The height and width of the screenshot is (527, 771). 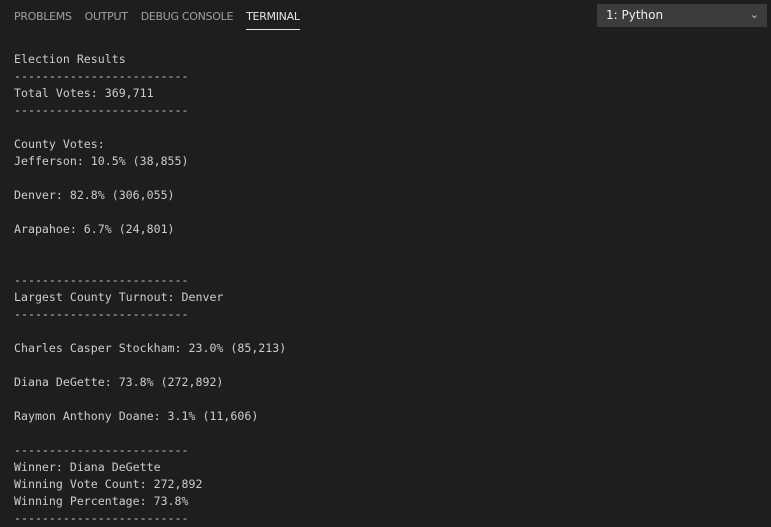 I want to click on terminal-line: Diana DeGette: 73.8% (272,892), so click(x=119, y=382).